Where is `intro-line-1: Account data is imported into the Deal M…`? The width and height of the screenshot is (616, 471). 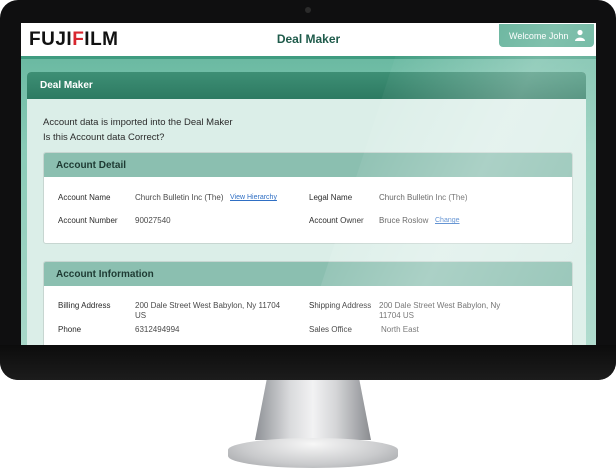 intro-line-1: Account data is imported into the Deal M… is located at coordinates (138, 122).